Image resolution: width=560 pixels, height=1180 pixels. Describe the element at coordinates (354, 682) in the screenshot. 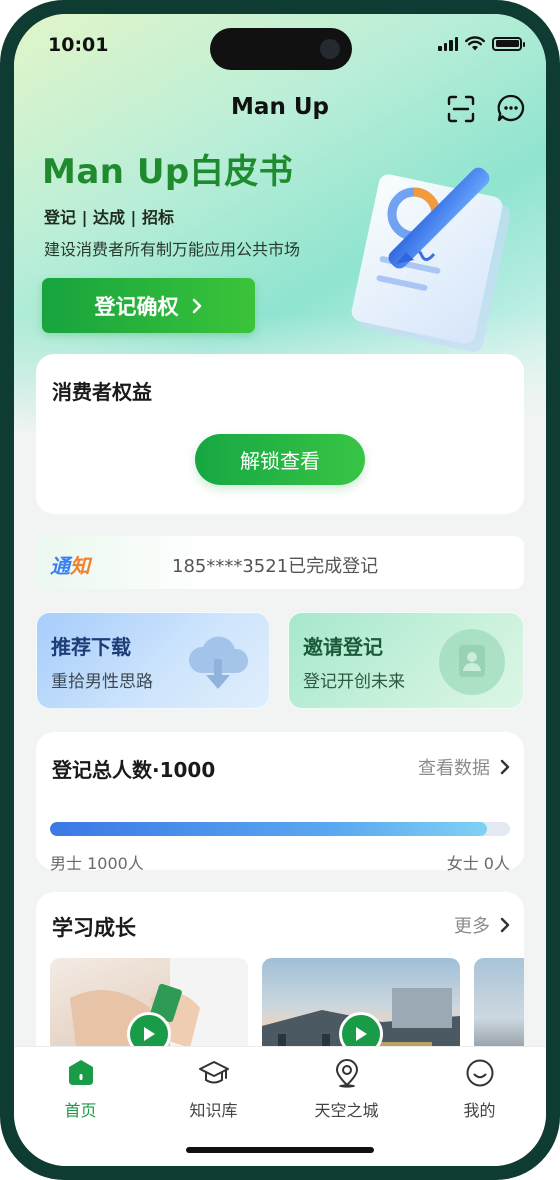

I see `promo-subtitle: 登记开创未来` at that location.